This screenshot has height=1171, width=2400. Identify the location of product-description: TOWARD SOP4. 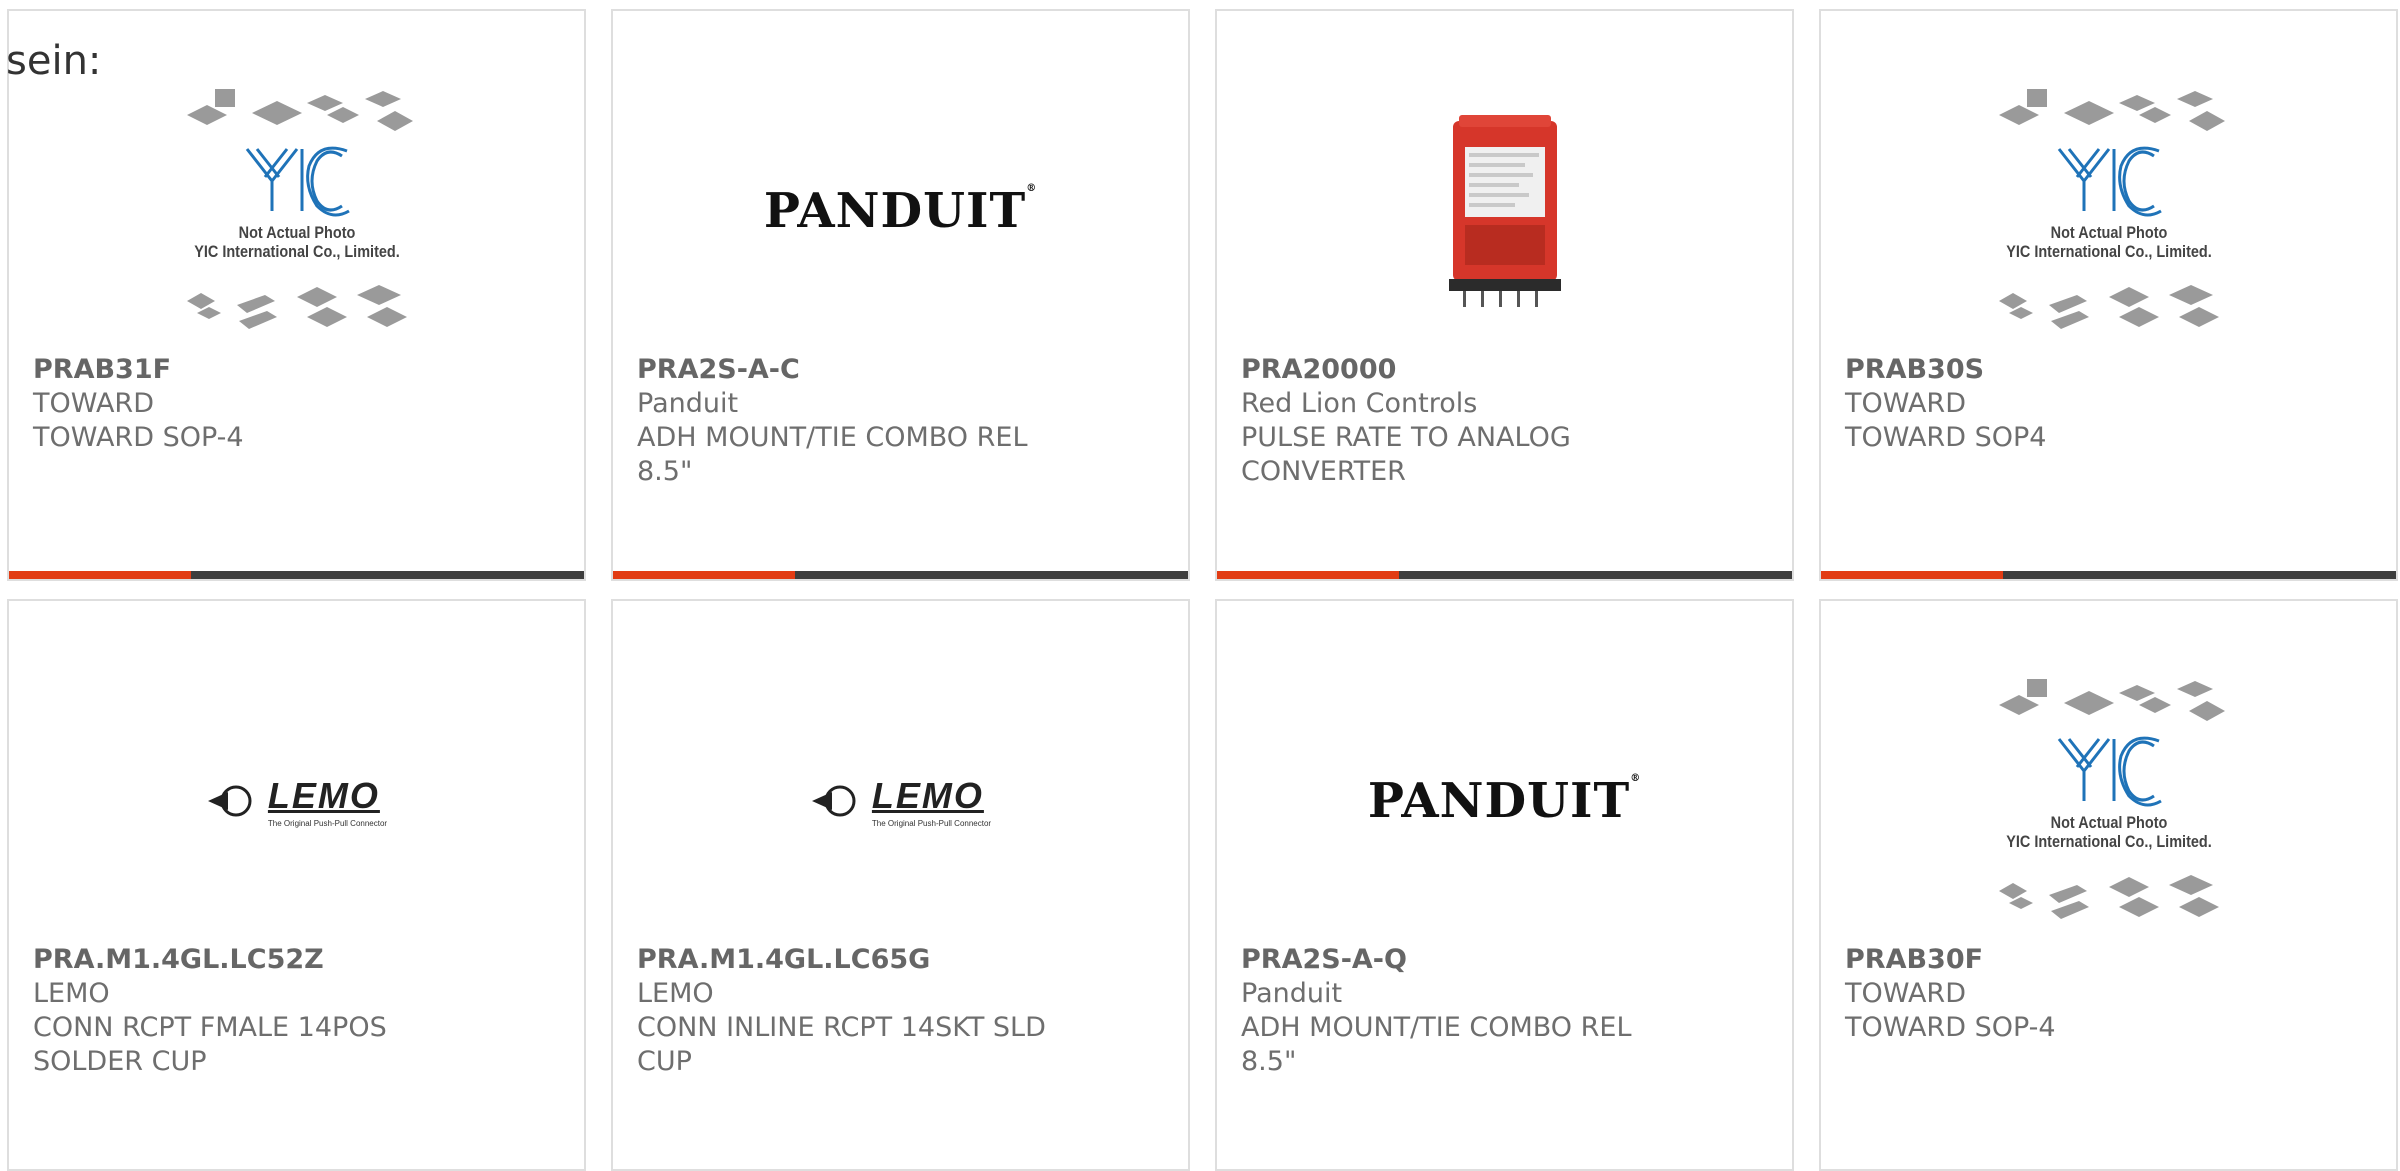
(1946, 437).